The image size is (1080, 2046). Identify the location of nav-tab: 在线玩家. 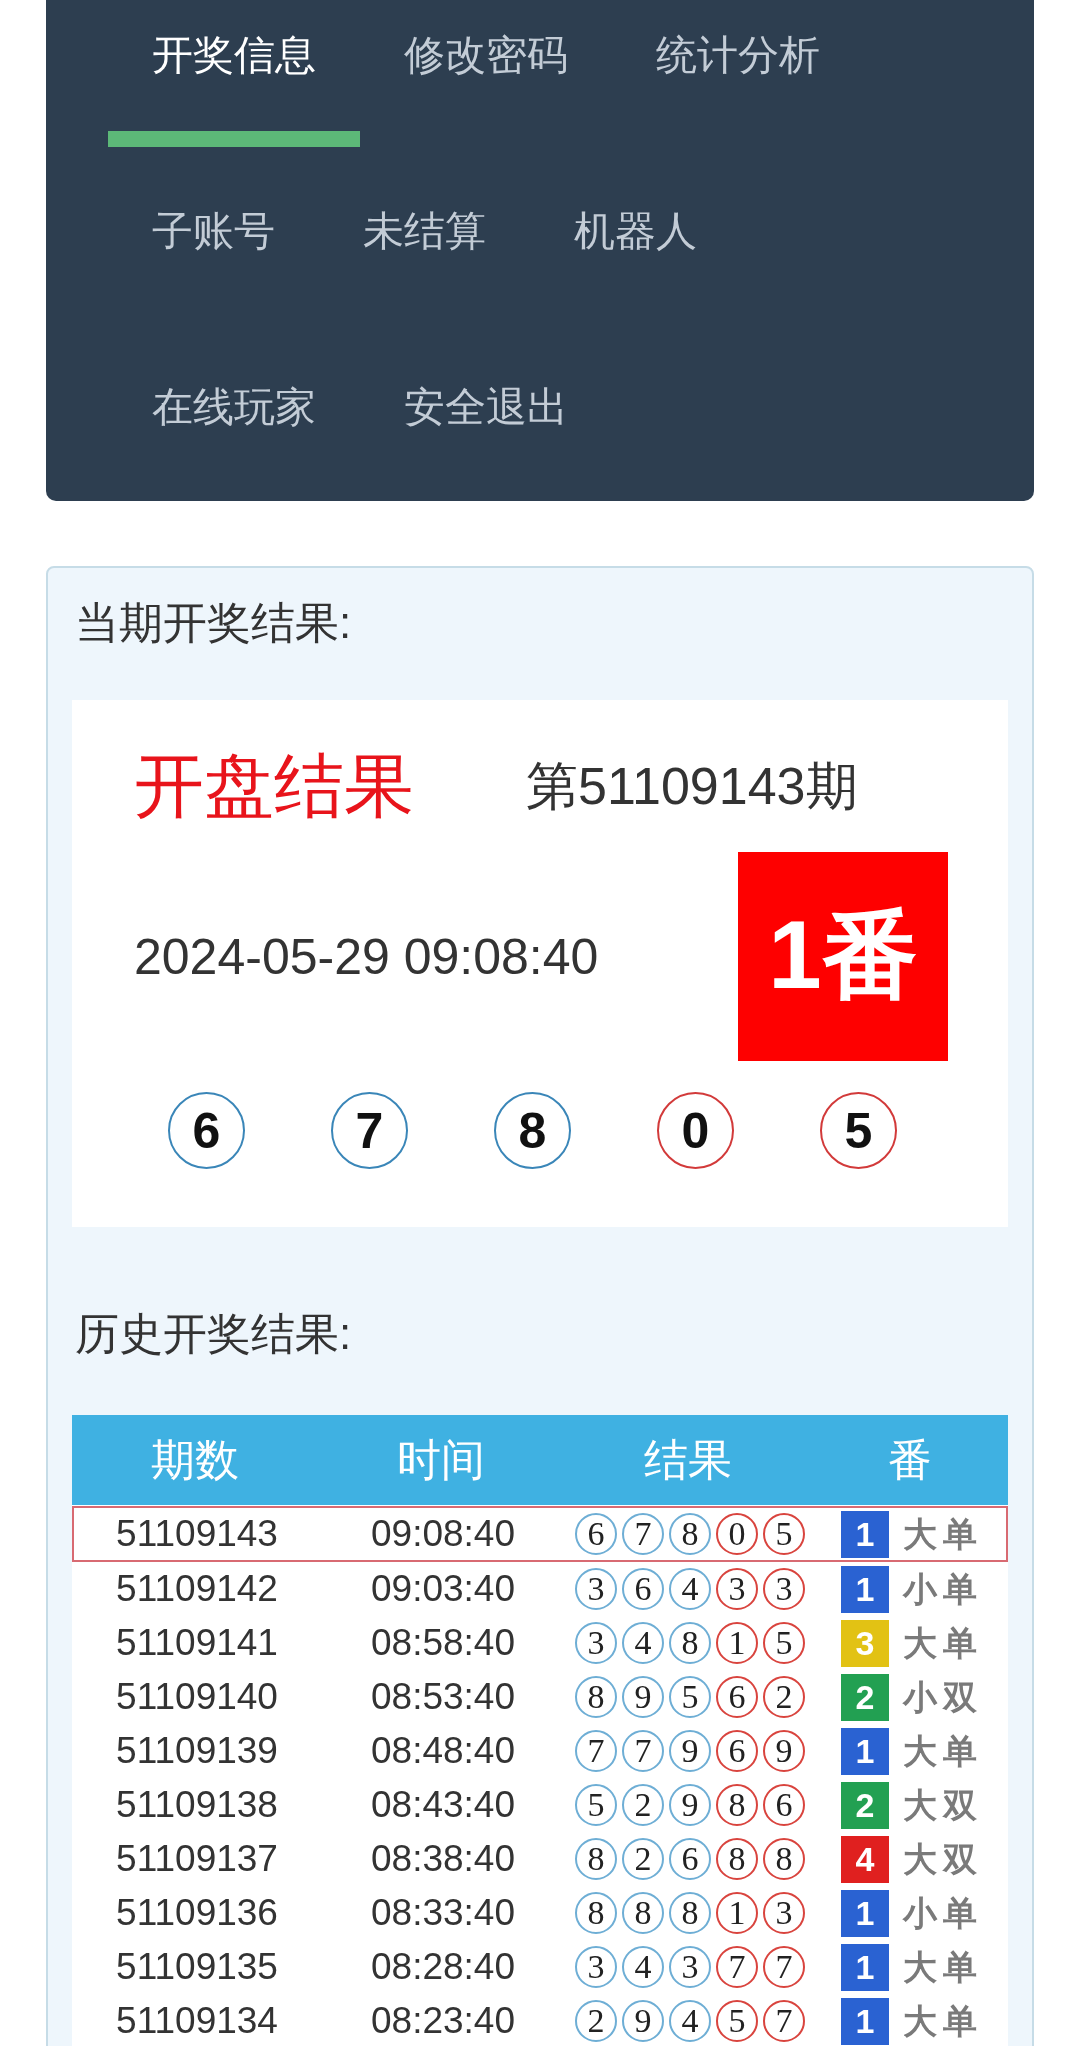
(234, 435).